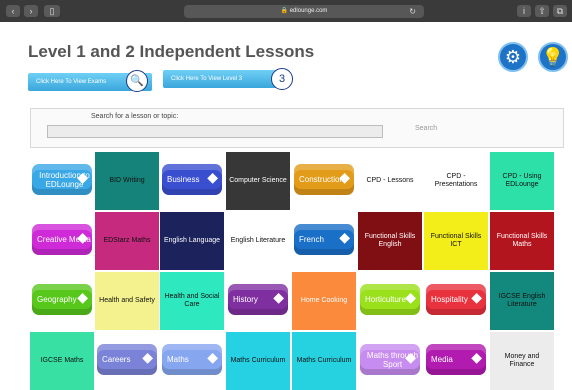 The image size is (572, 390). Describe the element at coordinates (62, 241) in the screenshot. I see `lesson-tile: Creative Media ◆` at that location.